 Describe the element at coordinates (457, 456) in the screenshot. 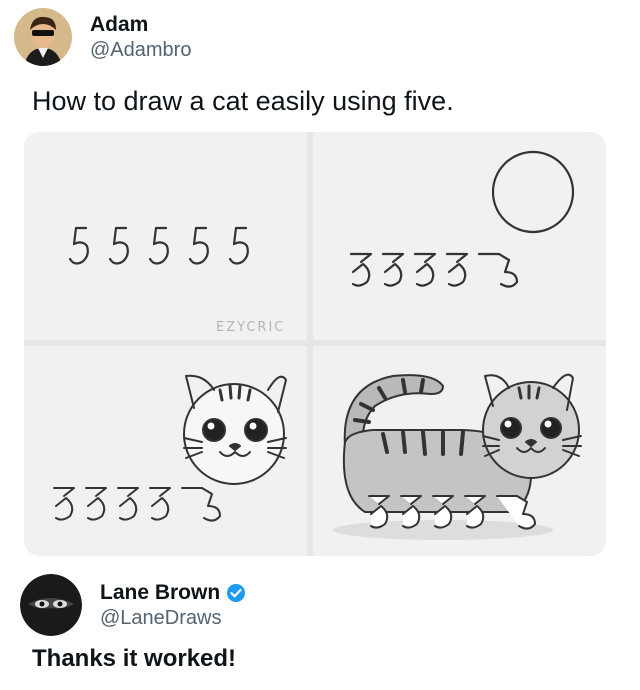

I see `finished-cat-drawing` at that location.